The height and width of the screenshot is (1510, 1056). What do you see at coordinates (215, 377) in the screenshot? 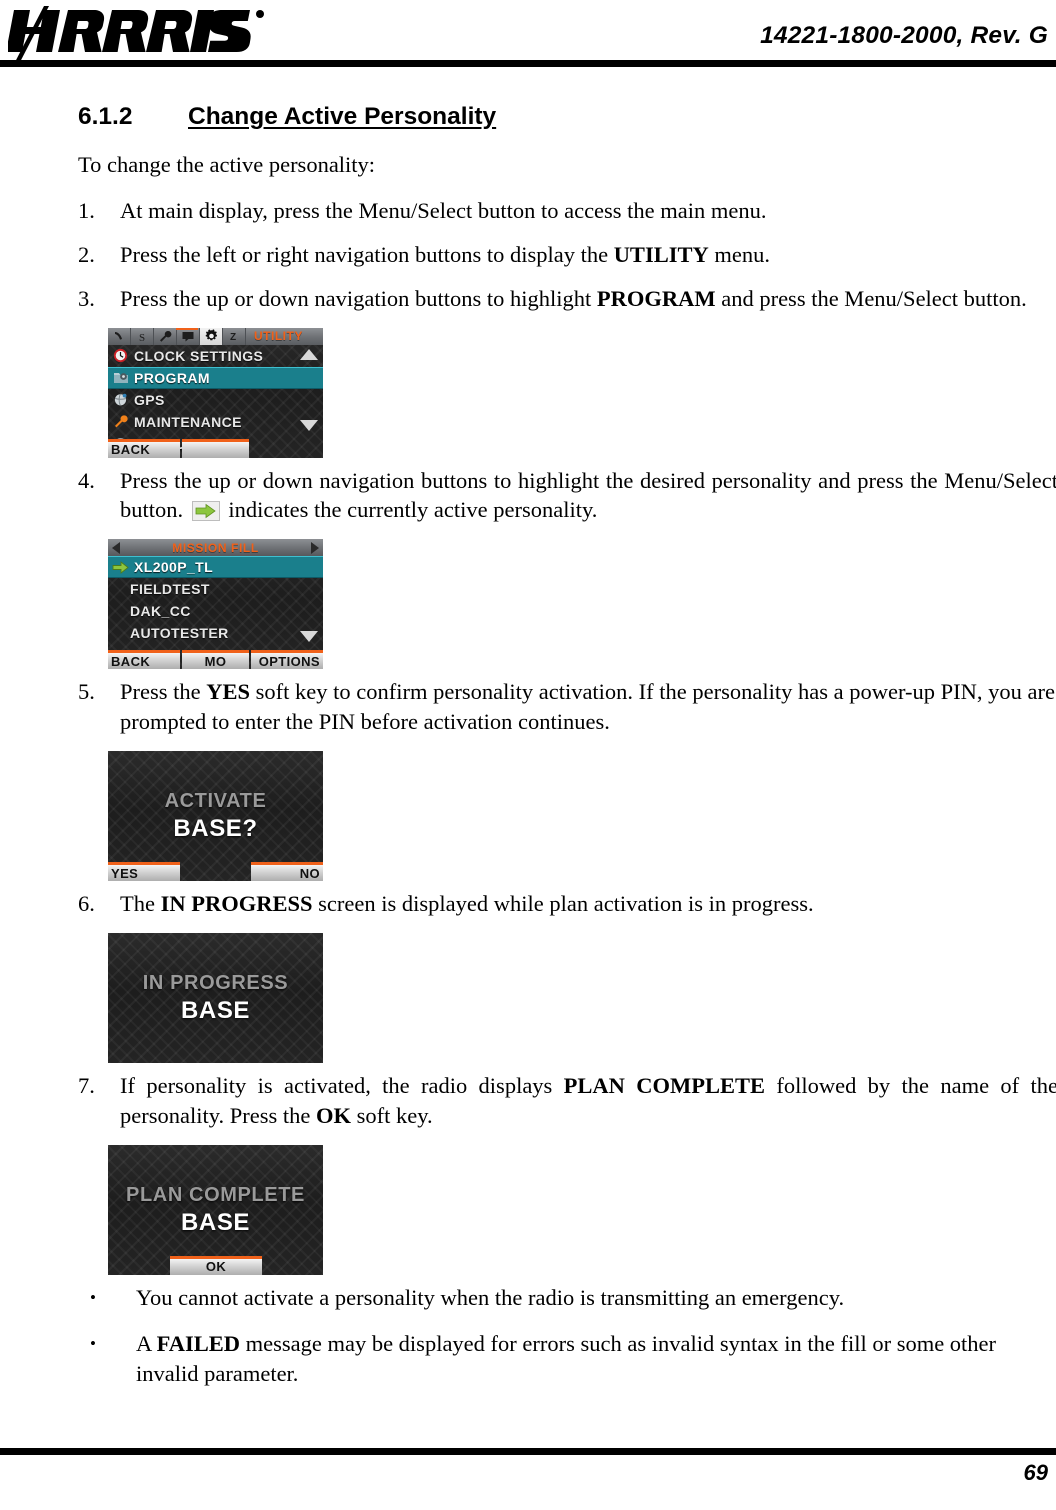
I see `menu-item-program: PROGRAM` at bounding box center [215, 377].